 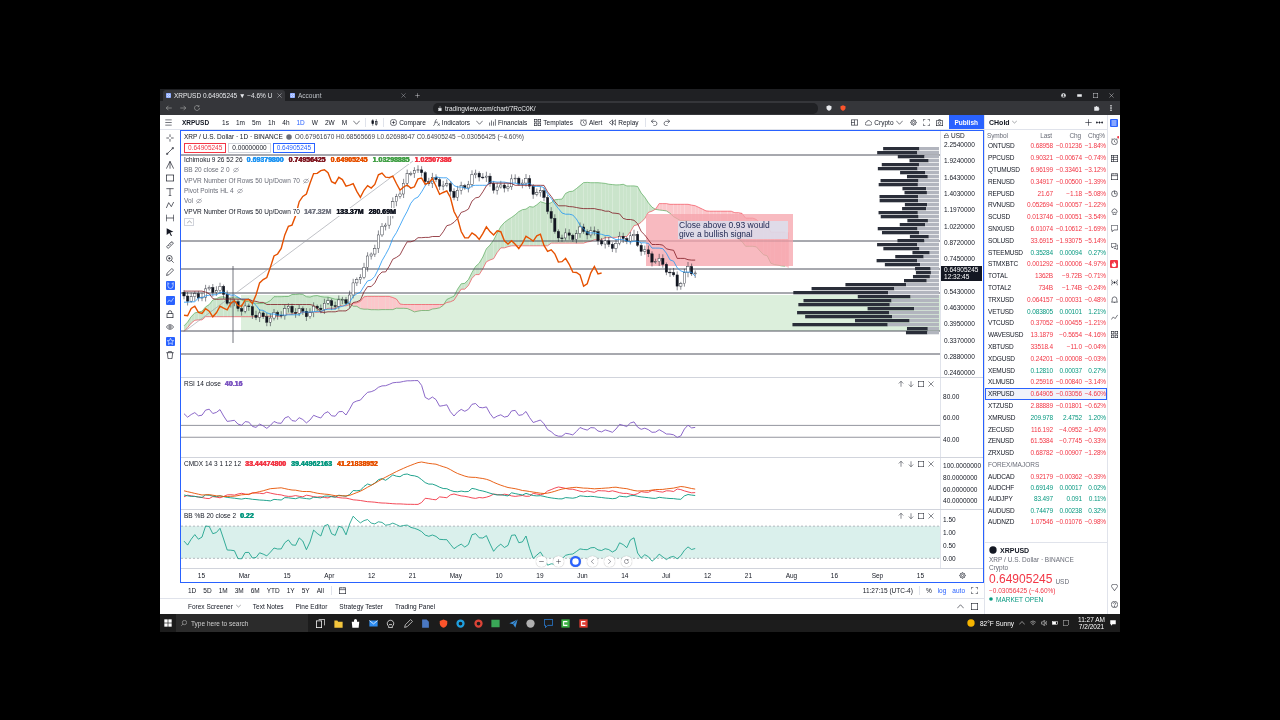 I want to click on menu-icon, so click(x=168, y=122).